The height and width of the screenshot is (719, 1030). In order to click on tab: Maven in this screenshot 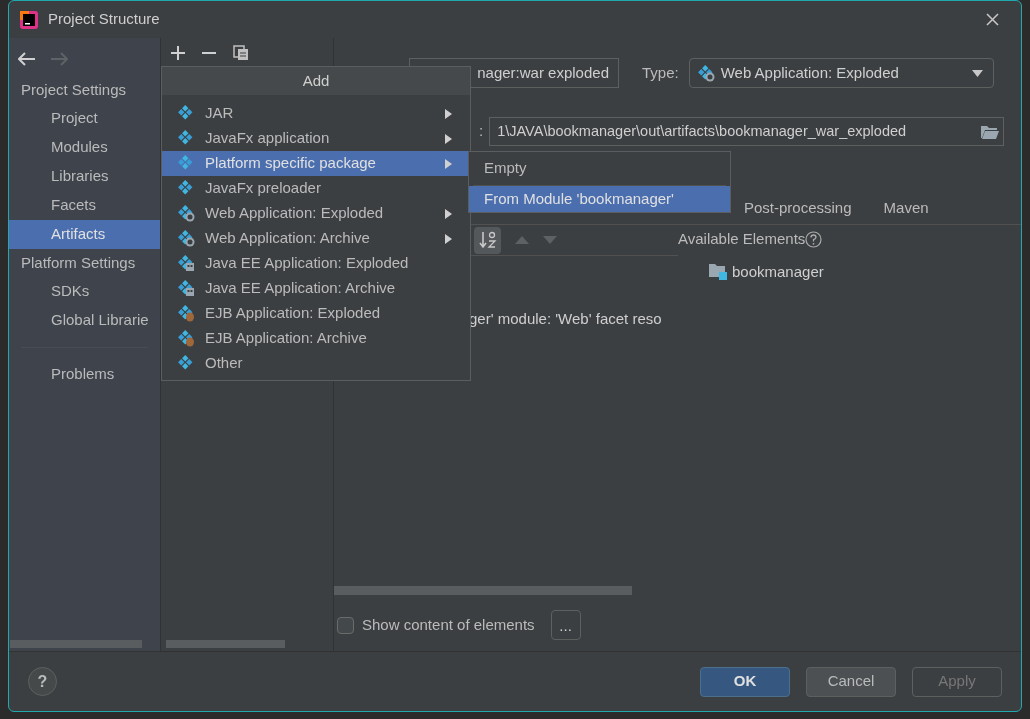, I will do `click(906, 208)`.